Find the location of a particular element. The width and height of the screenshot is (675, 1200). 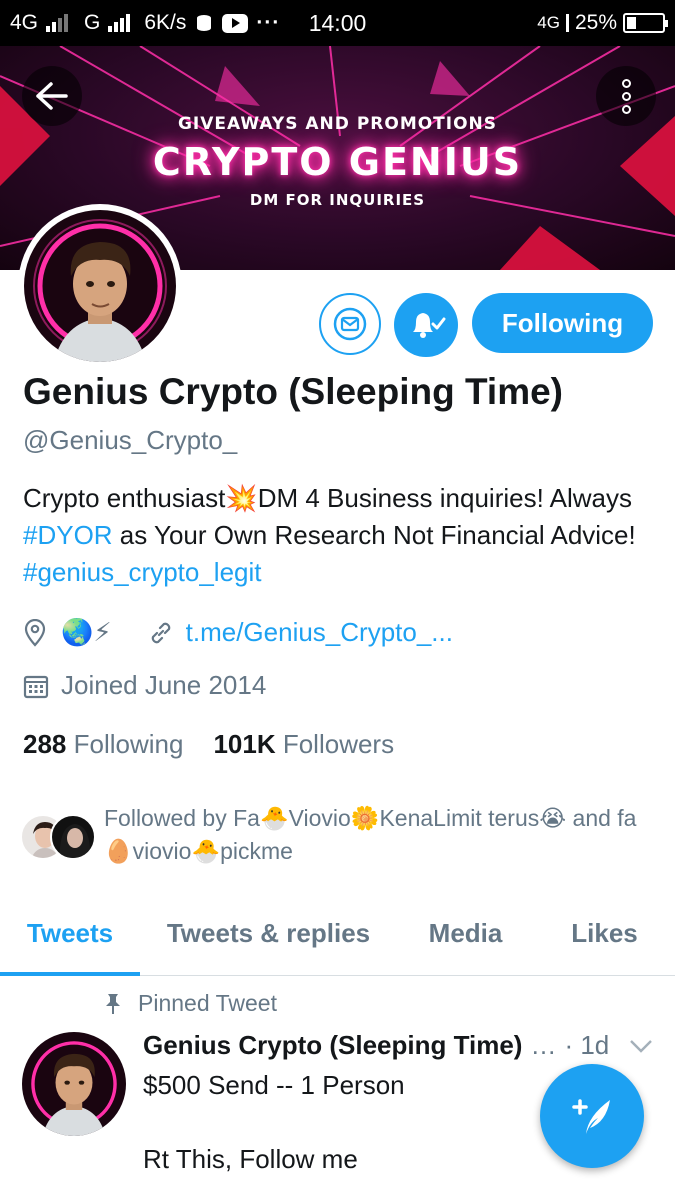

profile-avatar is located at coordinates (100, 286).